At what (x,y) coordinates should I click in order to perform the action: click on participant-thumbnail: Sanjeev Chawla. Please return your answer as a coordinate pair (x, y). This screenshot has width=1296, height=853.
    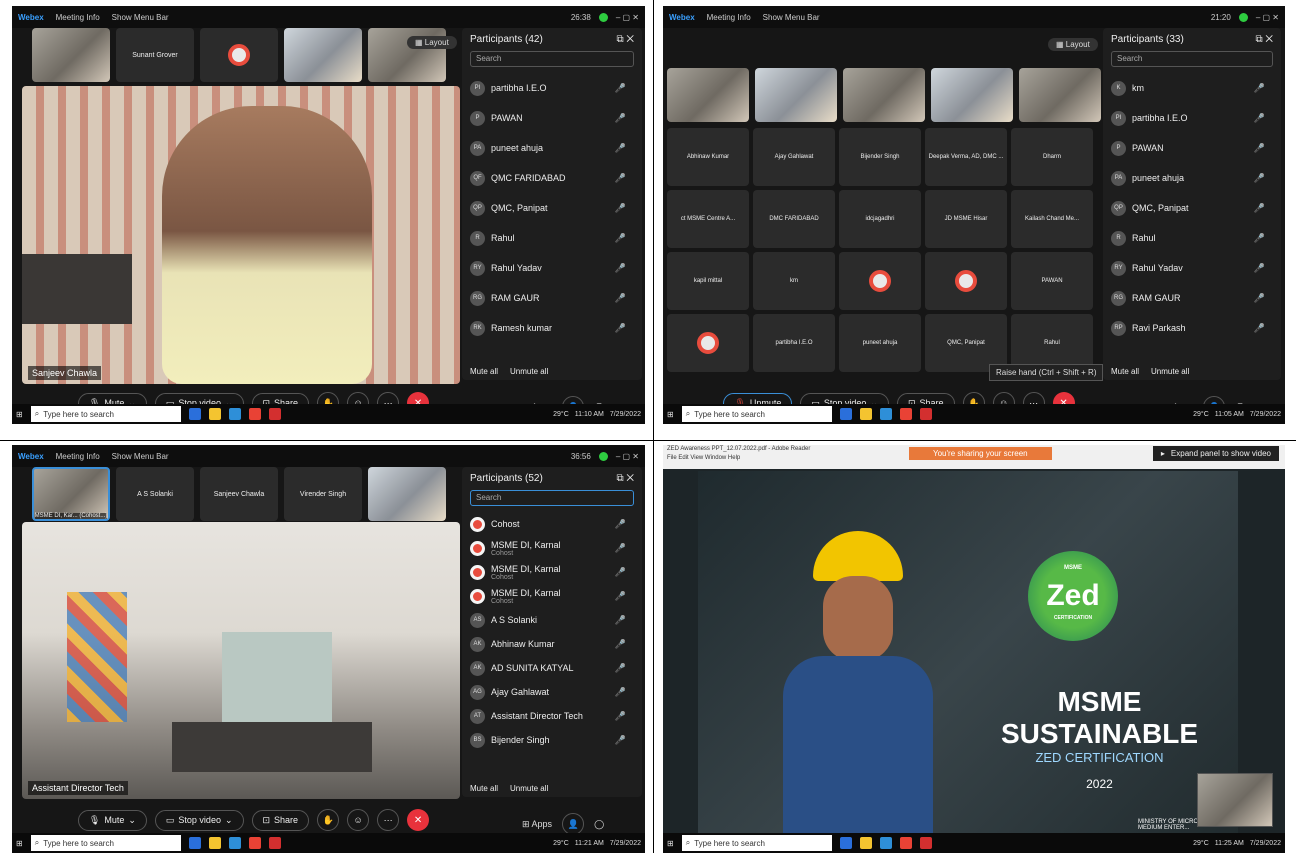
    Looking at the image, I should click on (239, 494).